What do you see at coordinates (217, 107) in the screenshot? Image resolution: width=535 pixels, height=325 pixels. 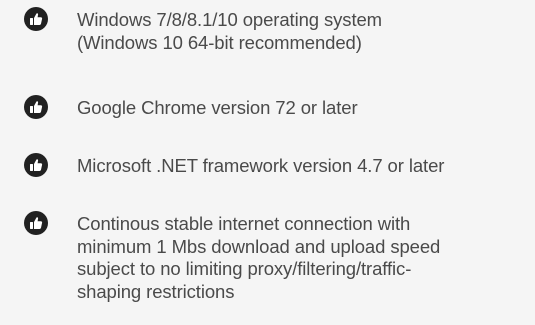 I see `requirement-line: Google Chrome version 72 or later` at bounding box center [217, 107].